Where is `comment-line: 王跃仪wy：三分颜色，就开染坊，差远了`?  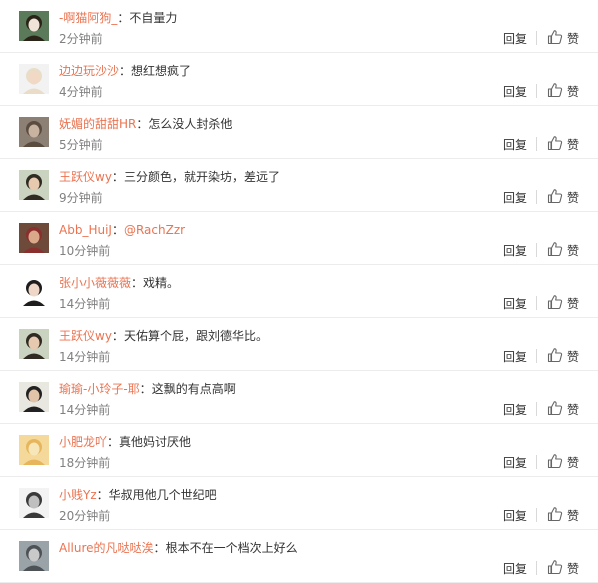 comment-line: 王跃仪wy：三分颜色，就开染坊，差远了 is located at coordinates (169, 177).